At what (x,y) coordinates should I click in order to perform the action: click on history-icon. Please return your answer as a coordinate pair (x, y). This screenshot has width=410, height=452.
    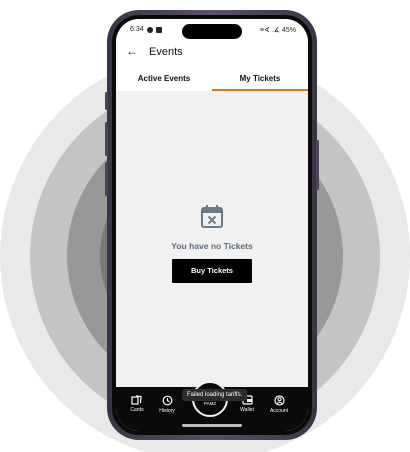
    Looking at the image, I should click on (167, 400).